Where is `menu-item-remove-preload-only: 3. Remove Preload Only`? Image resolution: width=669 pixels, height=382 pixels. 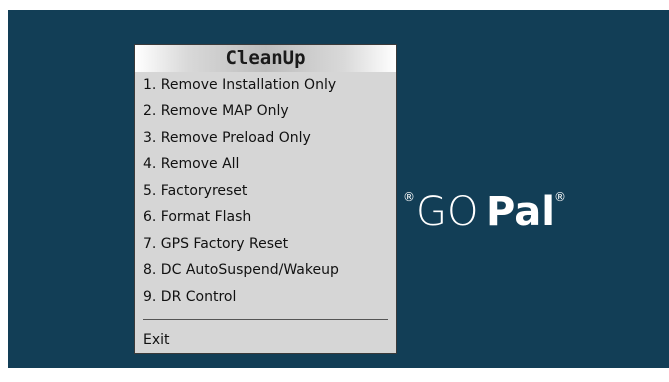
menu-item-remove-preload-only: 3. Remove Preload Only is located at coordinates (265, 138).